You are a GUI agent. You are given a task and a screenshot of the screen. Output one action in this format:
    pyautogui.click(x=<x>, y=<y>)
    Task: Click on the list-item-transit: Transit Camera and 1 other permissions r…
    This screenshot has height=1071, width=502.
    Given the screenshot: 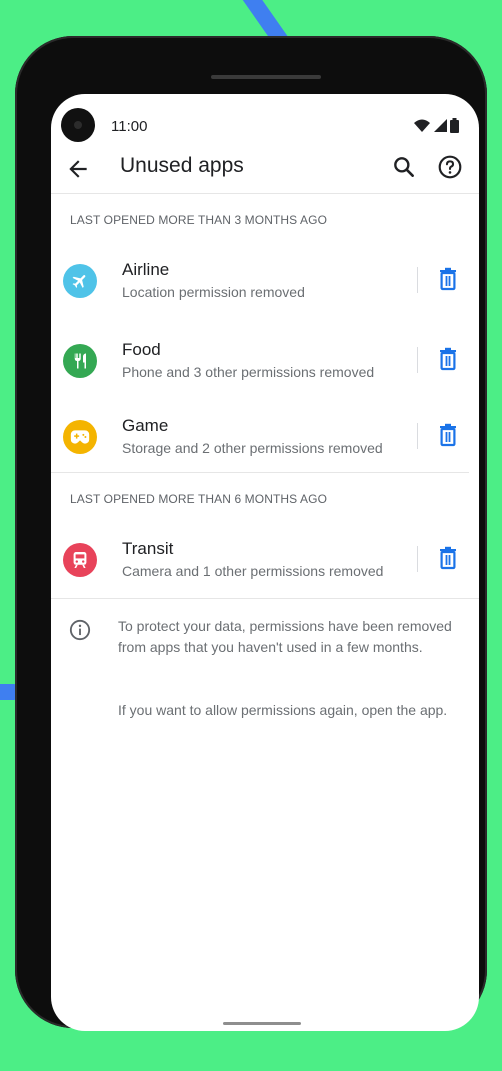 What is the action you would take?
    pyautogui.click(x=265, y=562)
    